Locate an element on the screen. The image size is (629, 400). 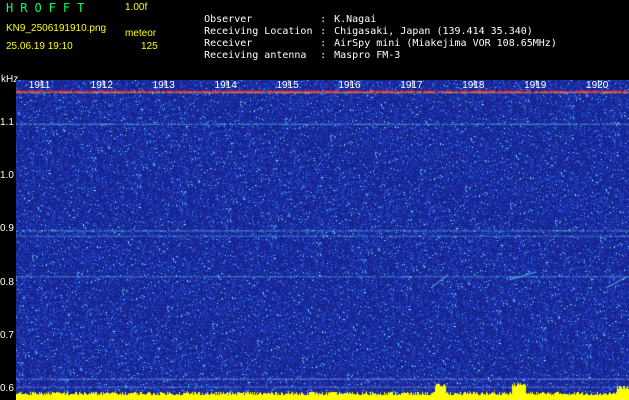
y-tick-label: 0.7 is located at coordinates (7, 335).